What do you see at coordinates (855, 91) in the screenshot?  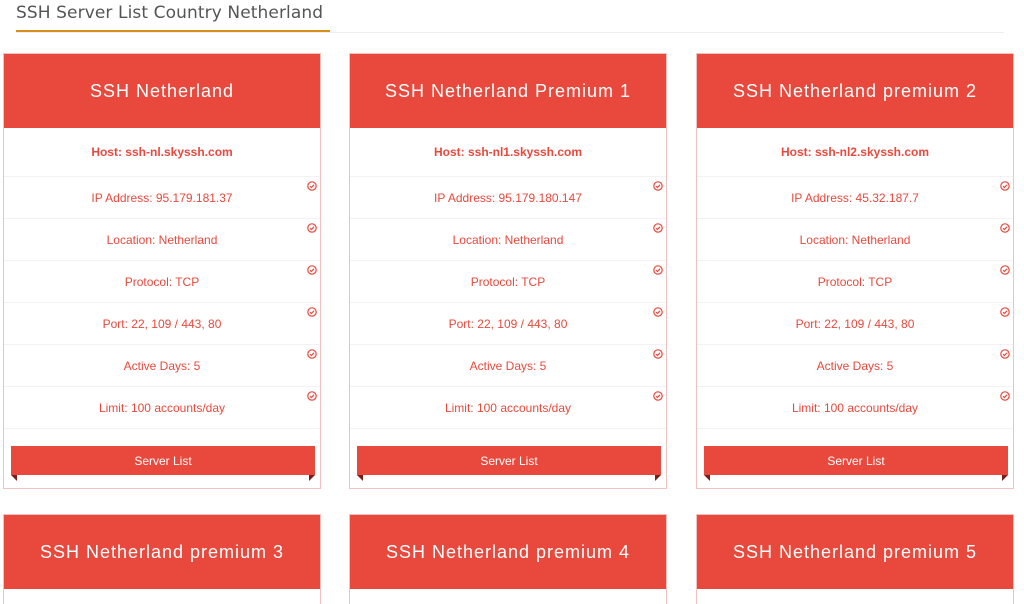 I see `card-title: SSH Netherland premium 2` at bounding box center [855, 91].